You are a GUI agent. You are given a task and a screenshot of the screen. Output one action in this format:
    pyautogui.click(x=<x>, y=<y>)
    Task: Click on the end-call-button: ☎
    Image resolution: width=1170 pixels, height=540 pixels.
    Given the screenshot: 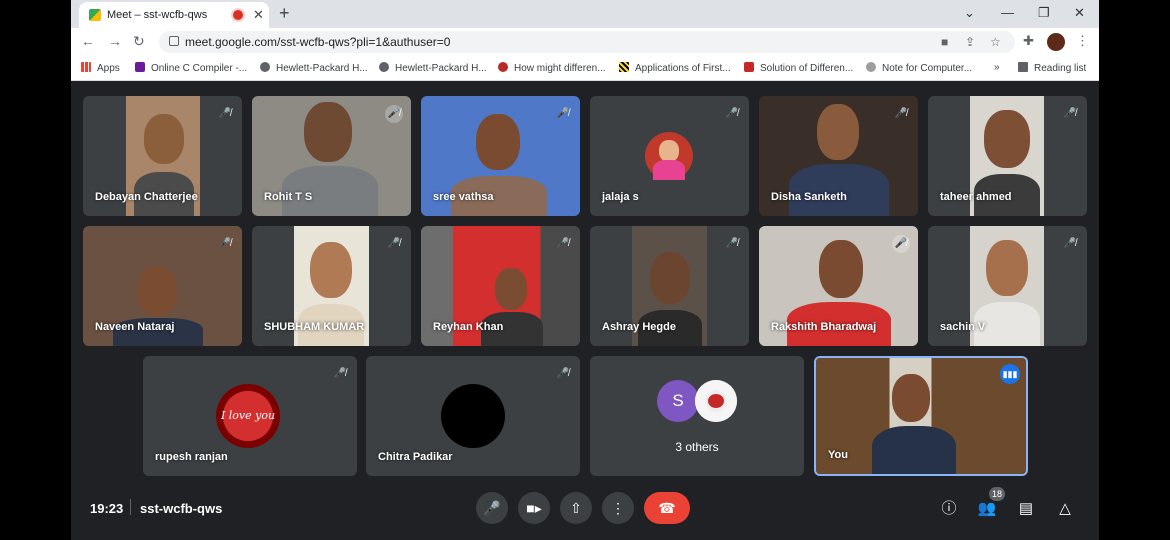 What is the action you would take?
    pyautogui.click(x=667, y=508)
    